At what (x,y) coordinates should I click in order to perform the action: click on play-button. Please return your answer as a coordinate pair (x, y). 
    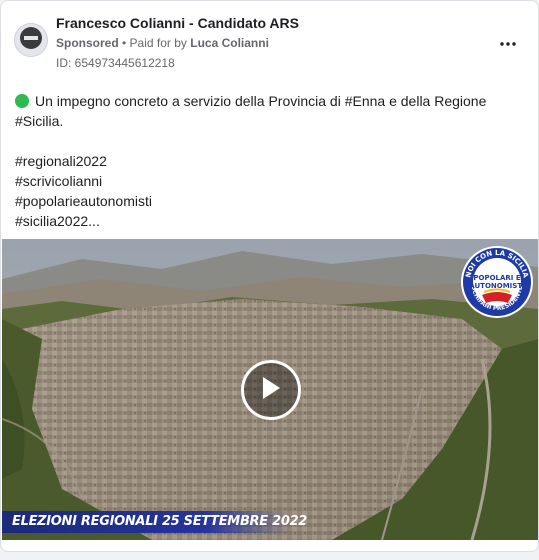
    Looking at the image, I should click on (271, 390).